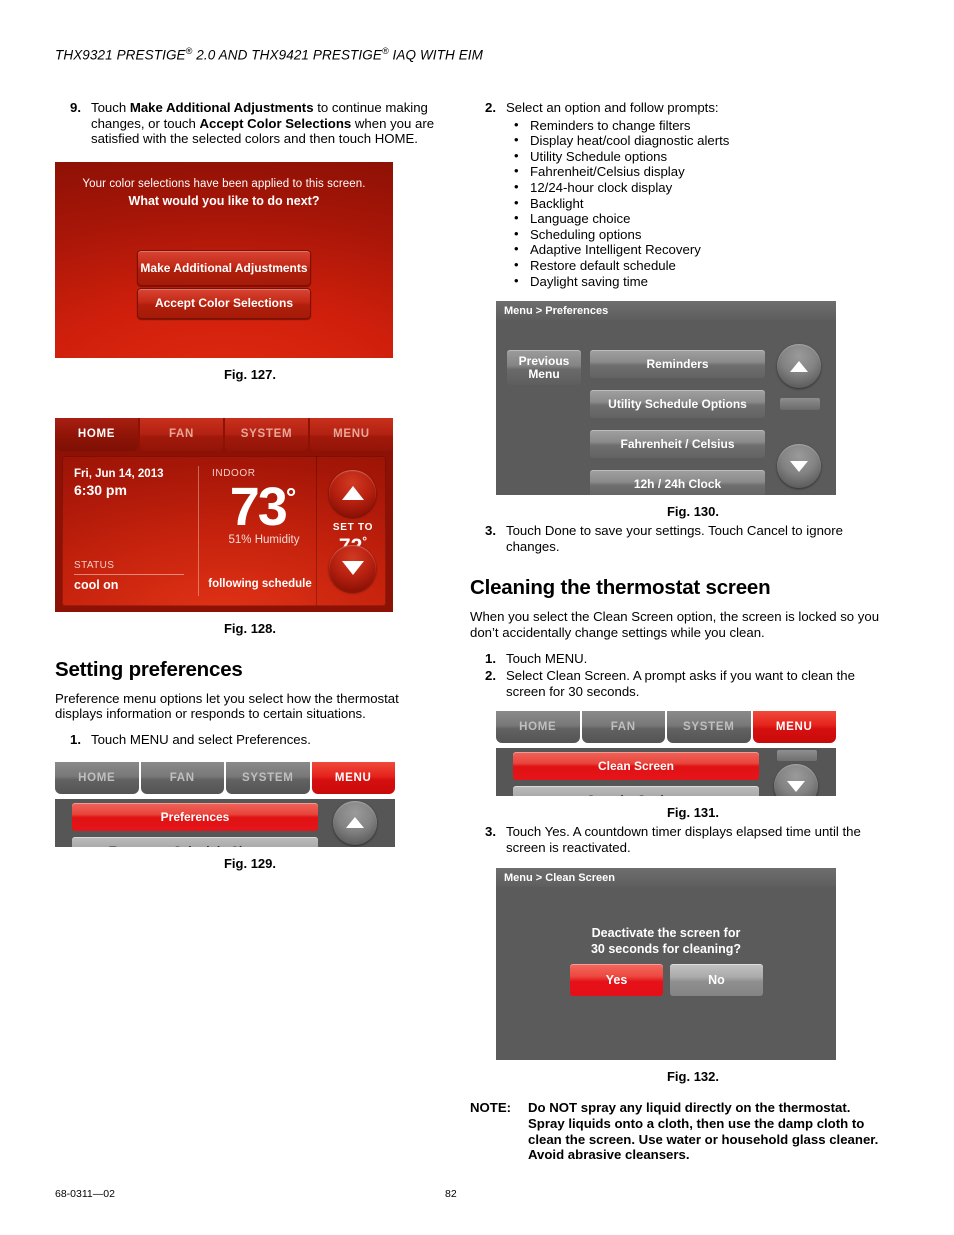 The height and width of the screenshot is (1235, 954). Describe the element at coordinates (677, 483) in the screenshot. I see `menu-item-12h-24h-clock: 12h / 24h Clock` at that location.